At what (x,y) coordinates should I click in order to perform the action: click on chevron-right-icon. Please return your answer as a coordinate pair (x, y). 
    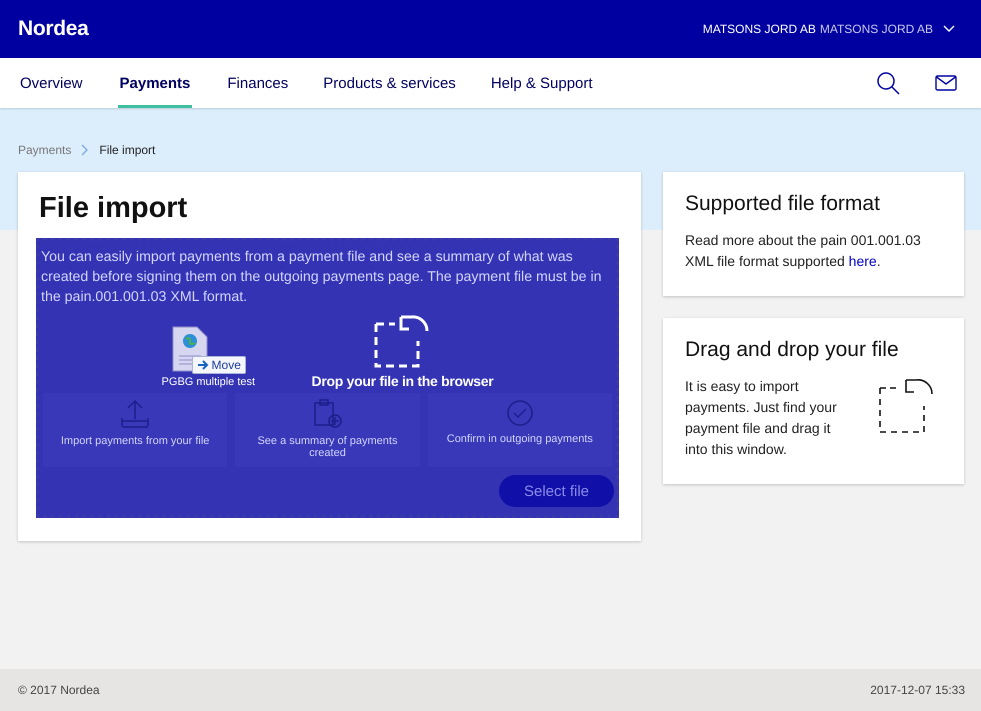
    Looking at the image, I should click on (85, 150).